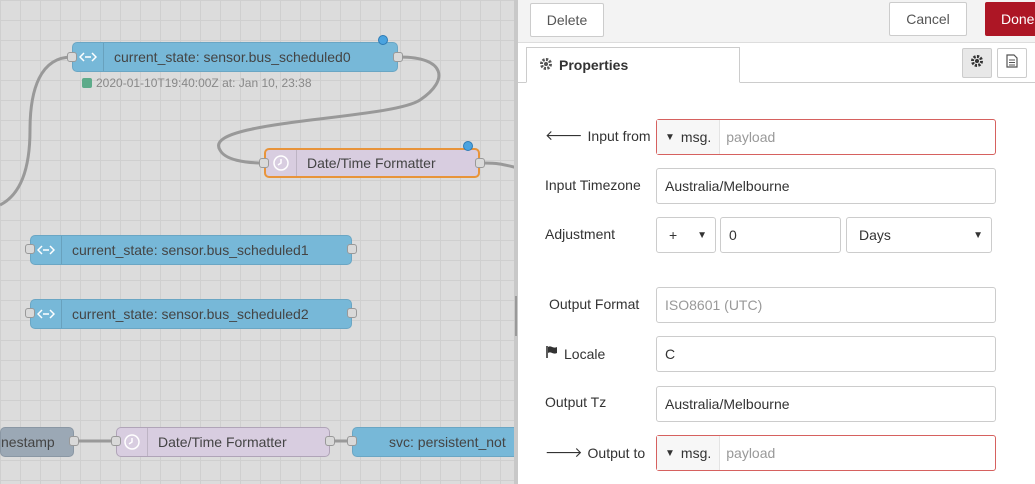  I want to click on flag-icon, so click(552, 353).